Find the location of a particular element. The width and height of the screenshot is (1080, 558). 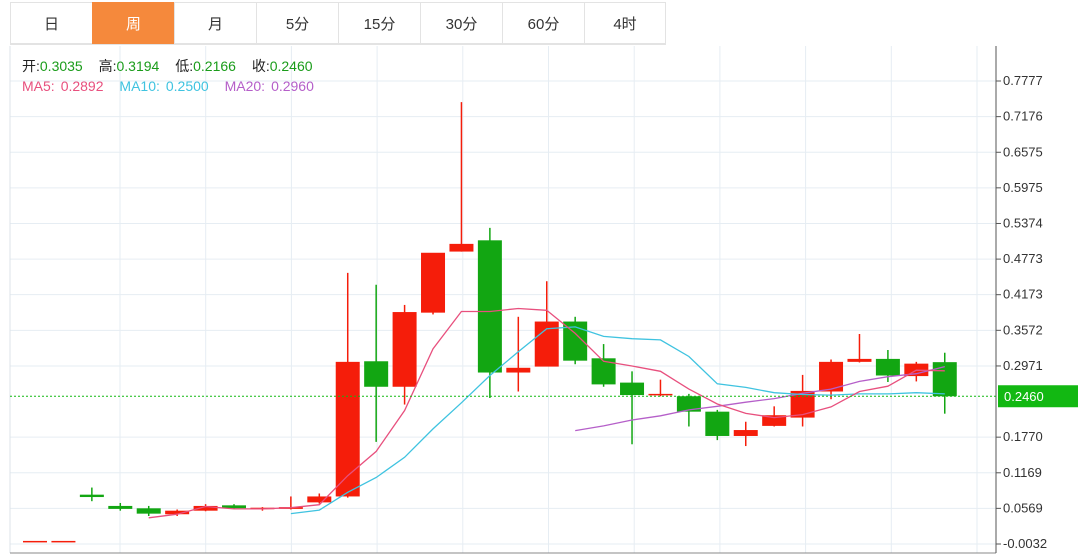

high-label: 高: is located at coordinates (107, 66).